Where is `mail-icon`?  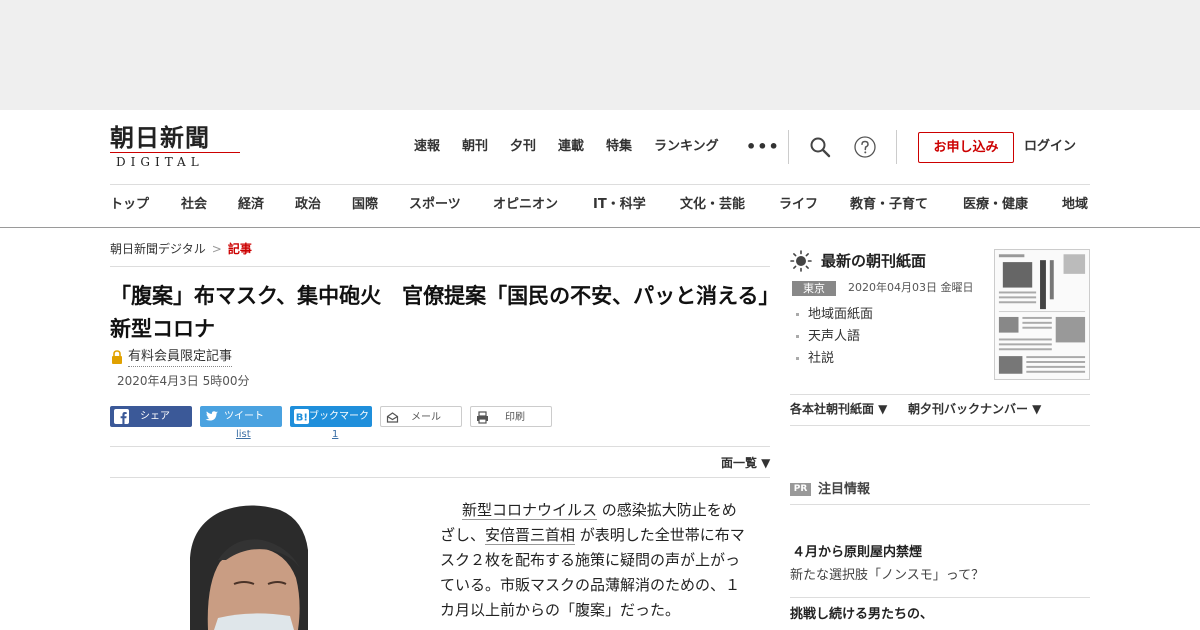 mail-icon is located at coordinates (392, 417).